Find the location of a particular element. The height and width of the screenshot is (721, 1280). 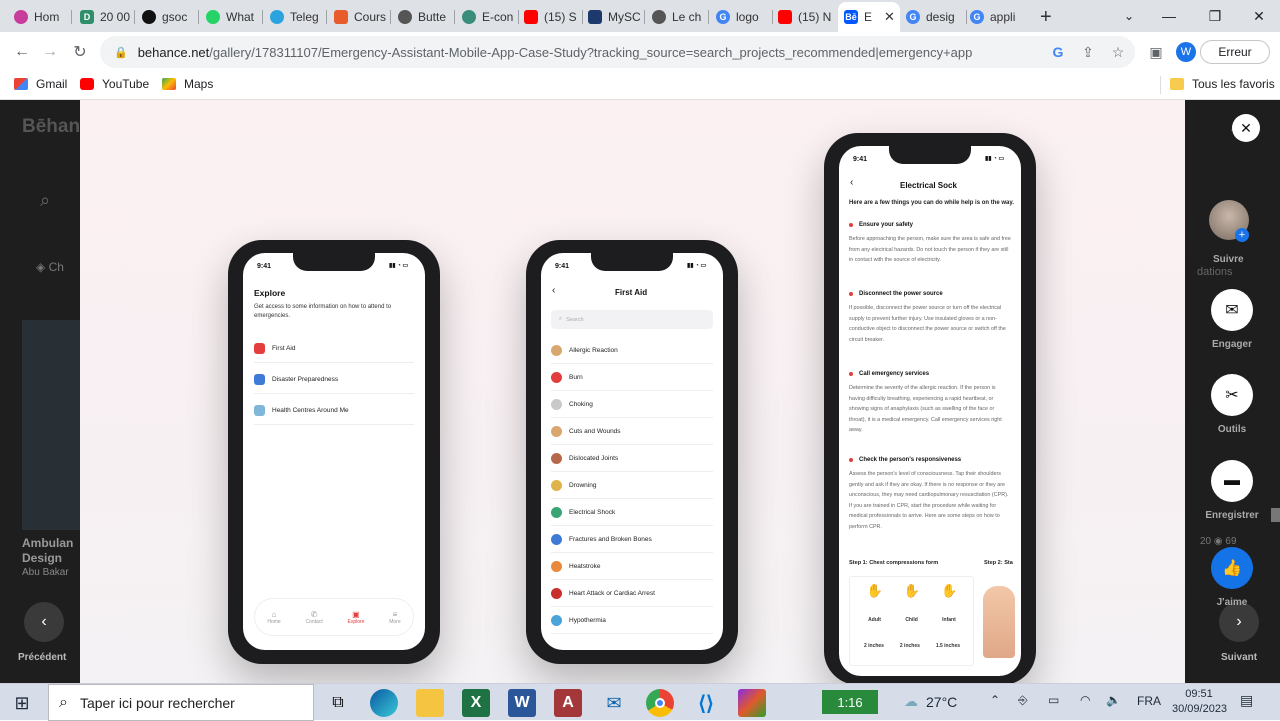

battery-icon: ▭ is located at coordinates (1053, 700).